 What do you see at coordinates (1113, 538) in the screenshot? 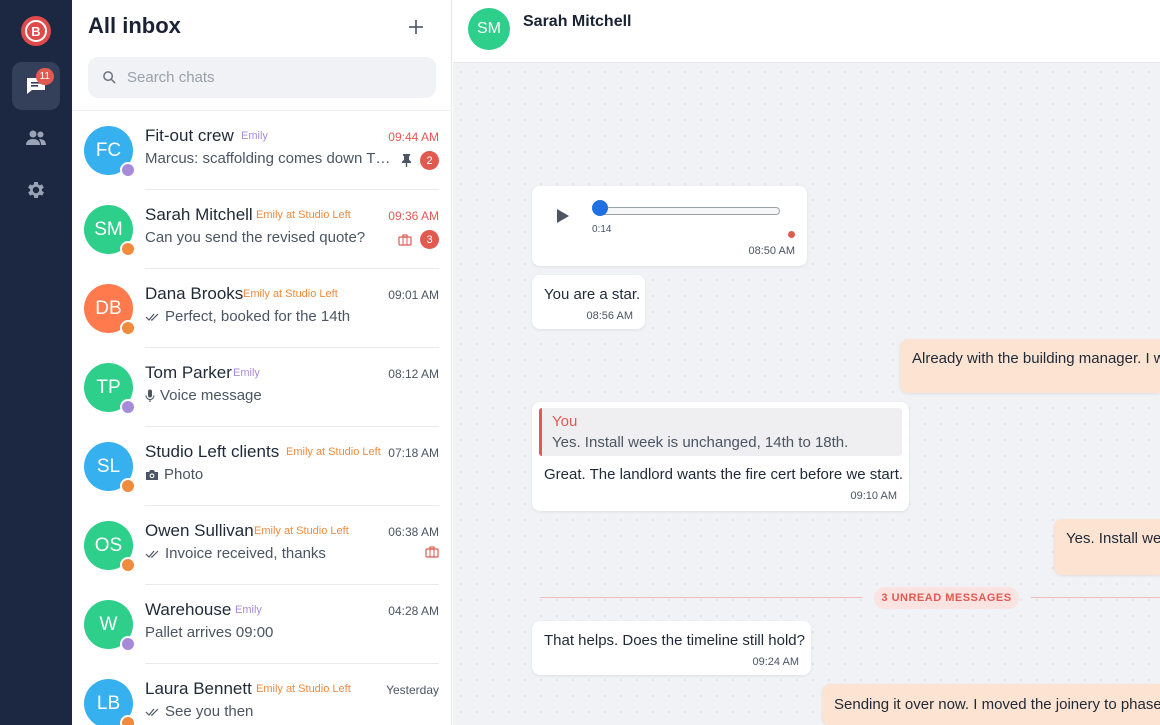
I see `message-text: Yes. Install wee` at bounding box center [1113, 538].